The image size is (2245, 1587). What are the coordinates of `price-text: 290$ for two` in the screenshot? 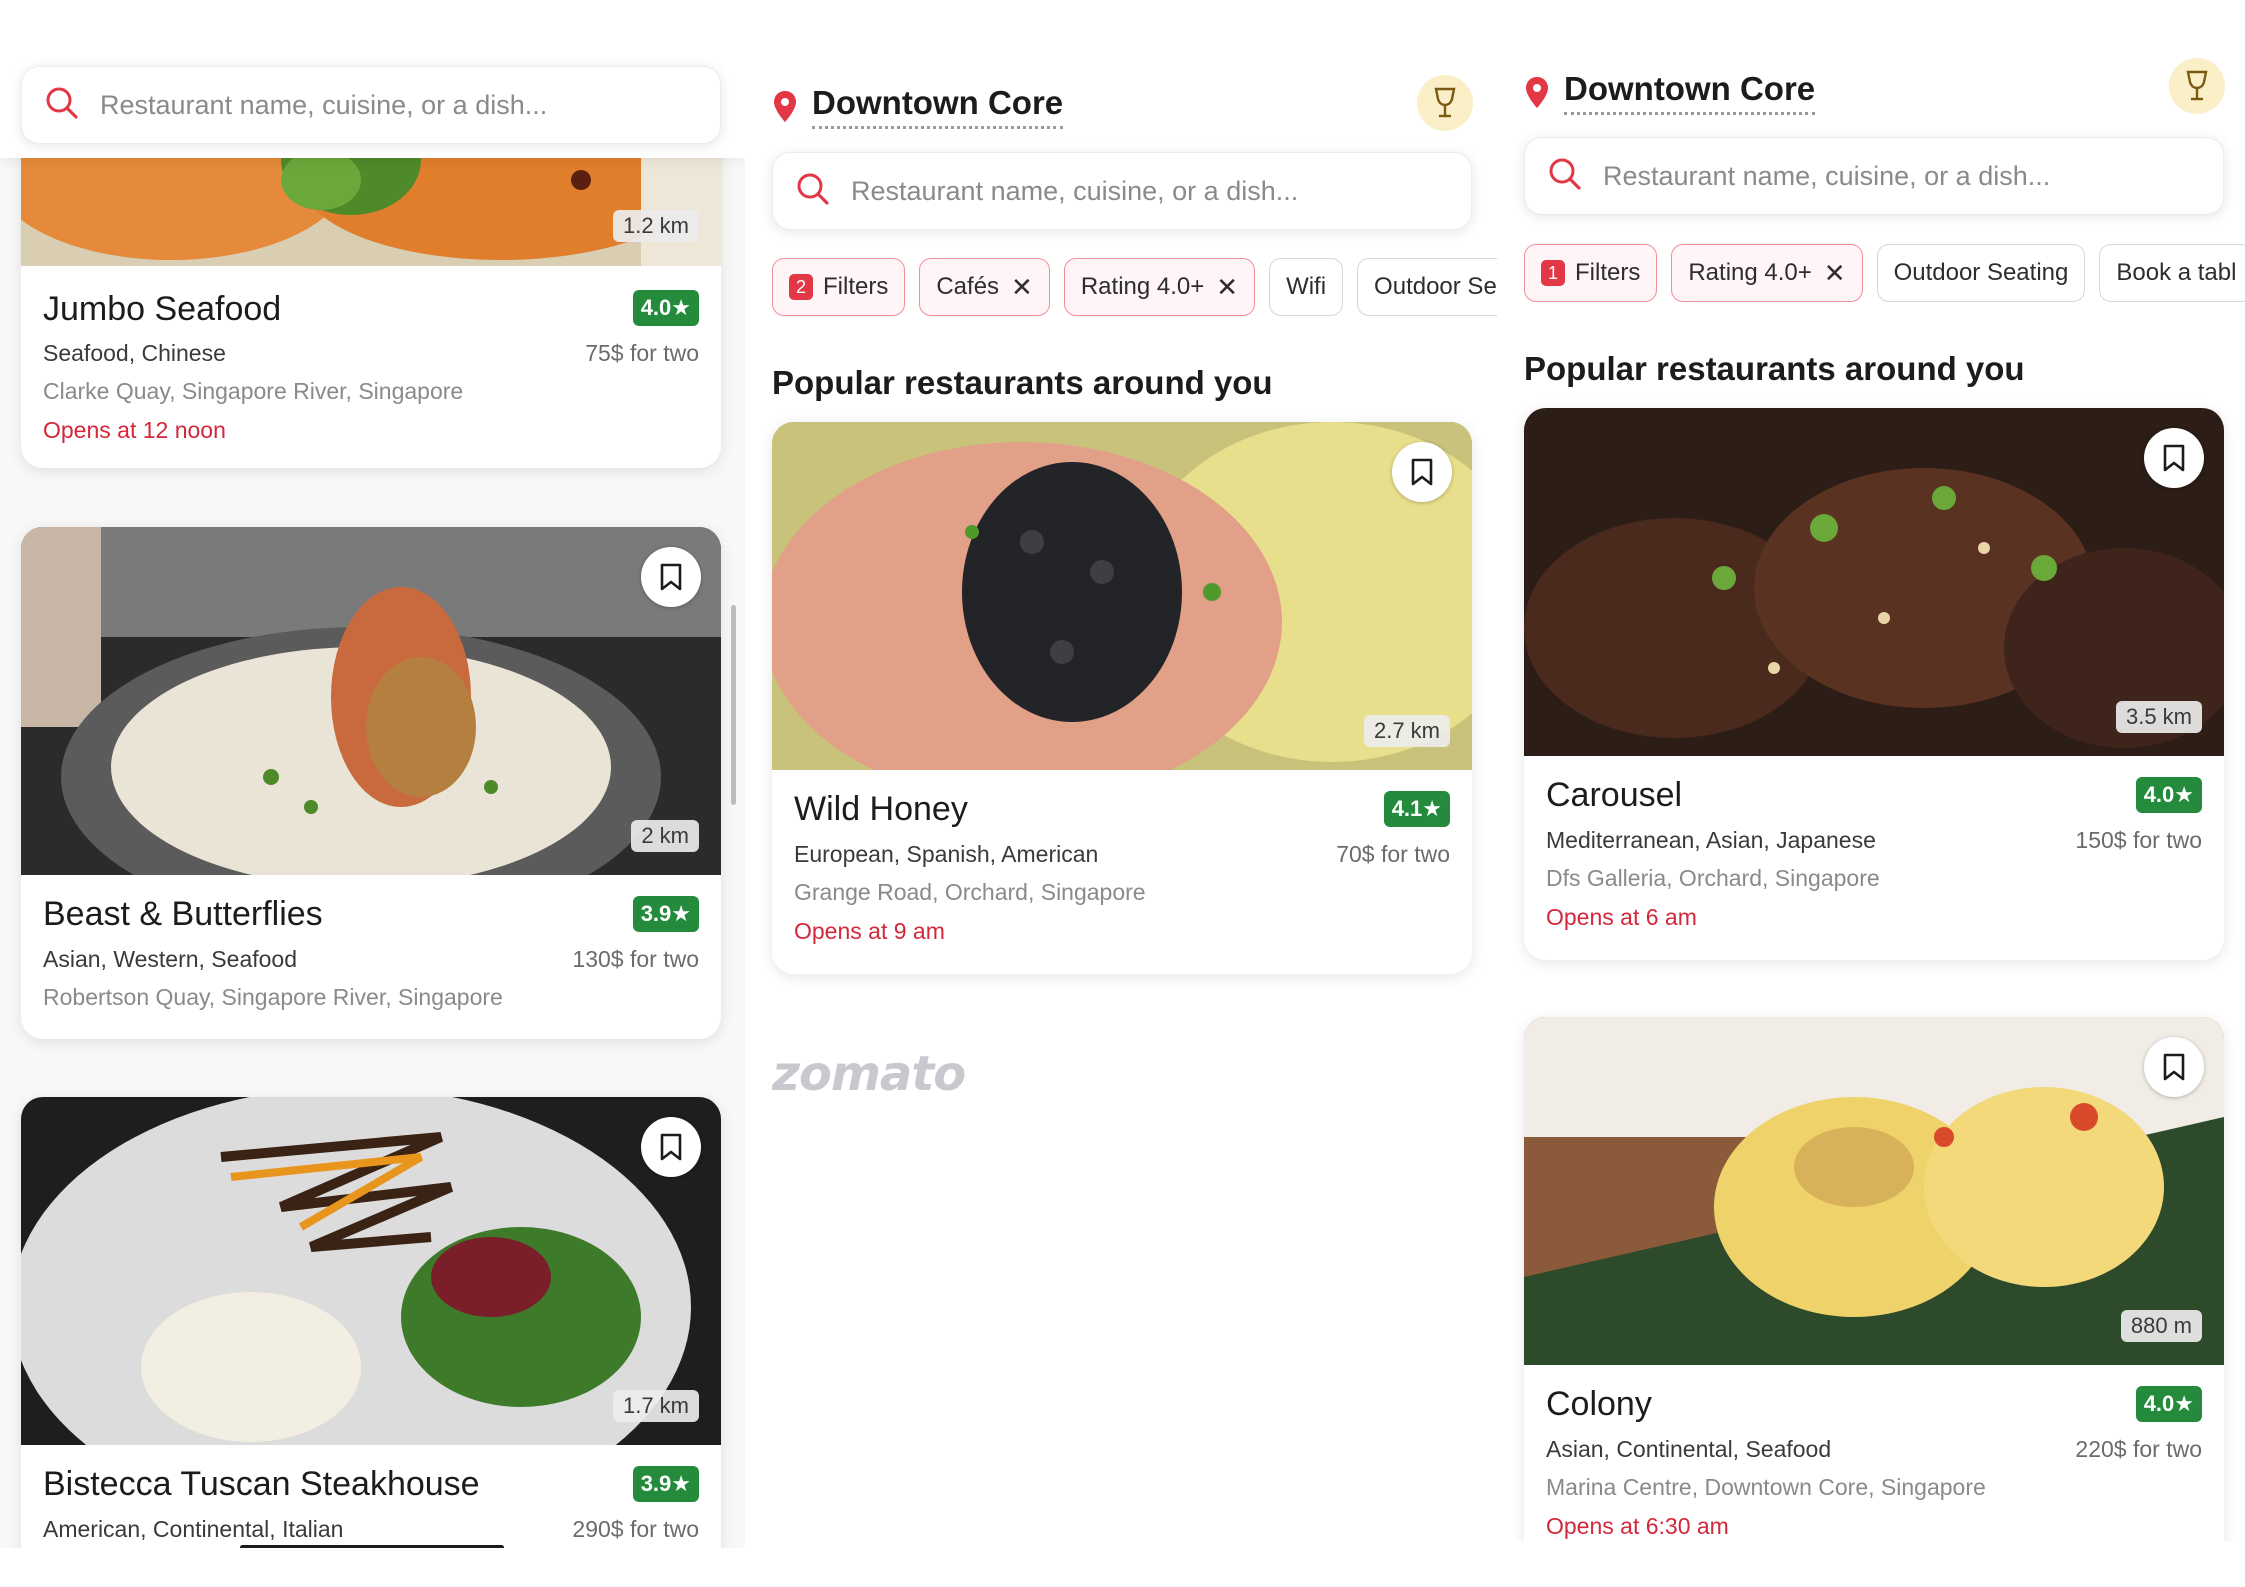 It's located at (635, 1529).